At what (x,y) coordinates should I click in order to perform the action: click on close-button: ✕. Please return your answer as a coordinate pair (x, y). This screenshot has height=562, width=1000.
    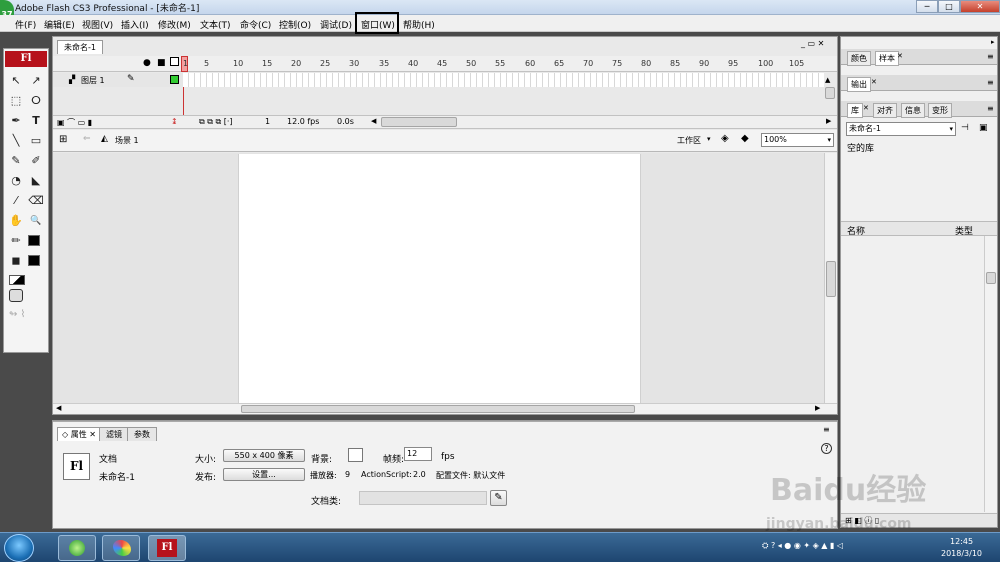
    Looking at the image, I should click on (980, 6).